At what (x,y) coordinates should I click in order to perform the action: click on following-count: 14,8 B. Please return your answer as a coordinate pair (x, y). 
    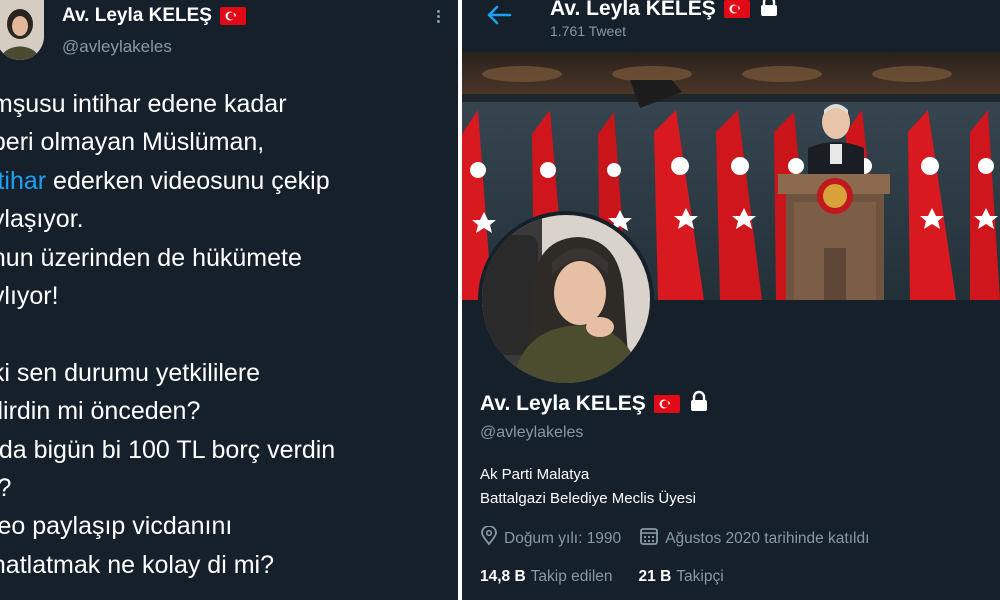
    Looking at the image, I should click on (503, 576).